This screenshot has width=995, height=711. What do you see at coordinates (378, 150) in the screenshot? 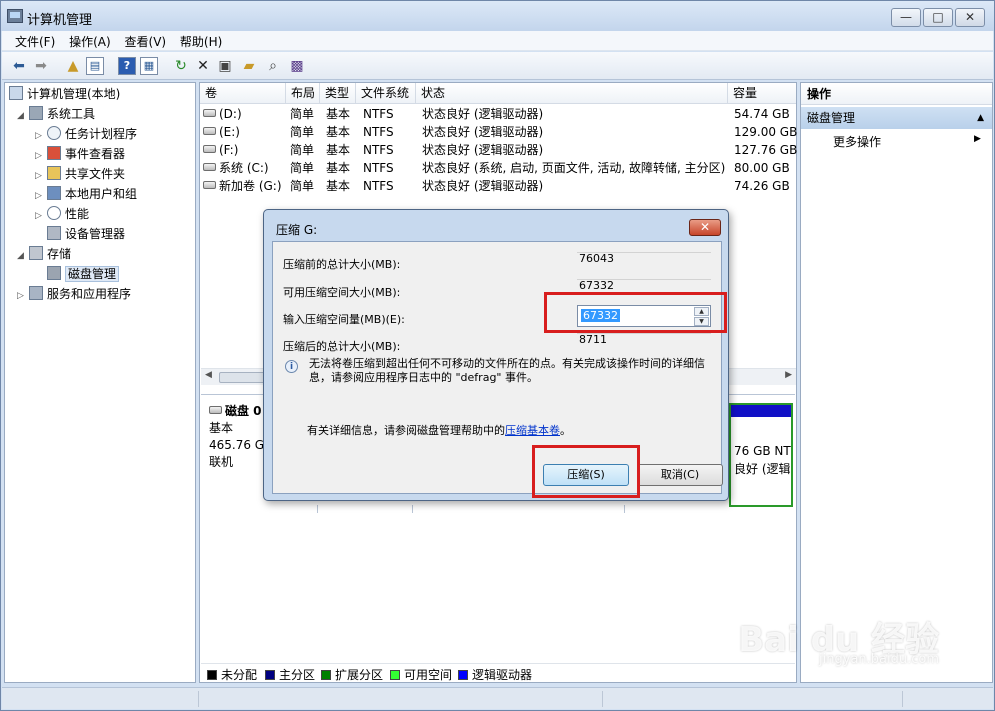
I see `volume-fs: NTFS` at bounding box center [378, 150].